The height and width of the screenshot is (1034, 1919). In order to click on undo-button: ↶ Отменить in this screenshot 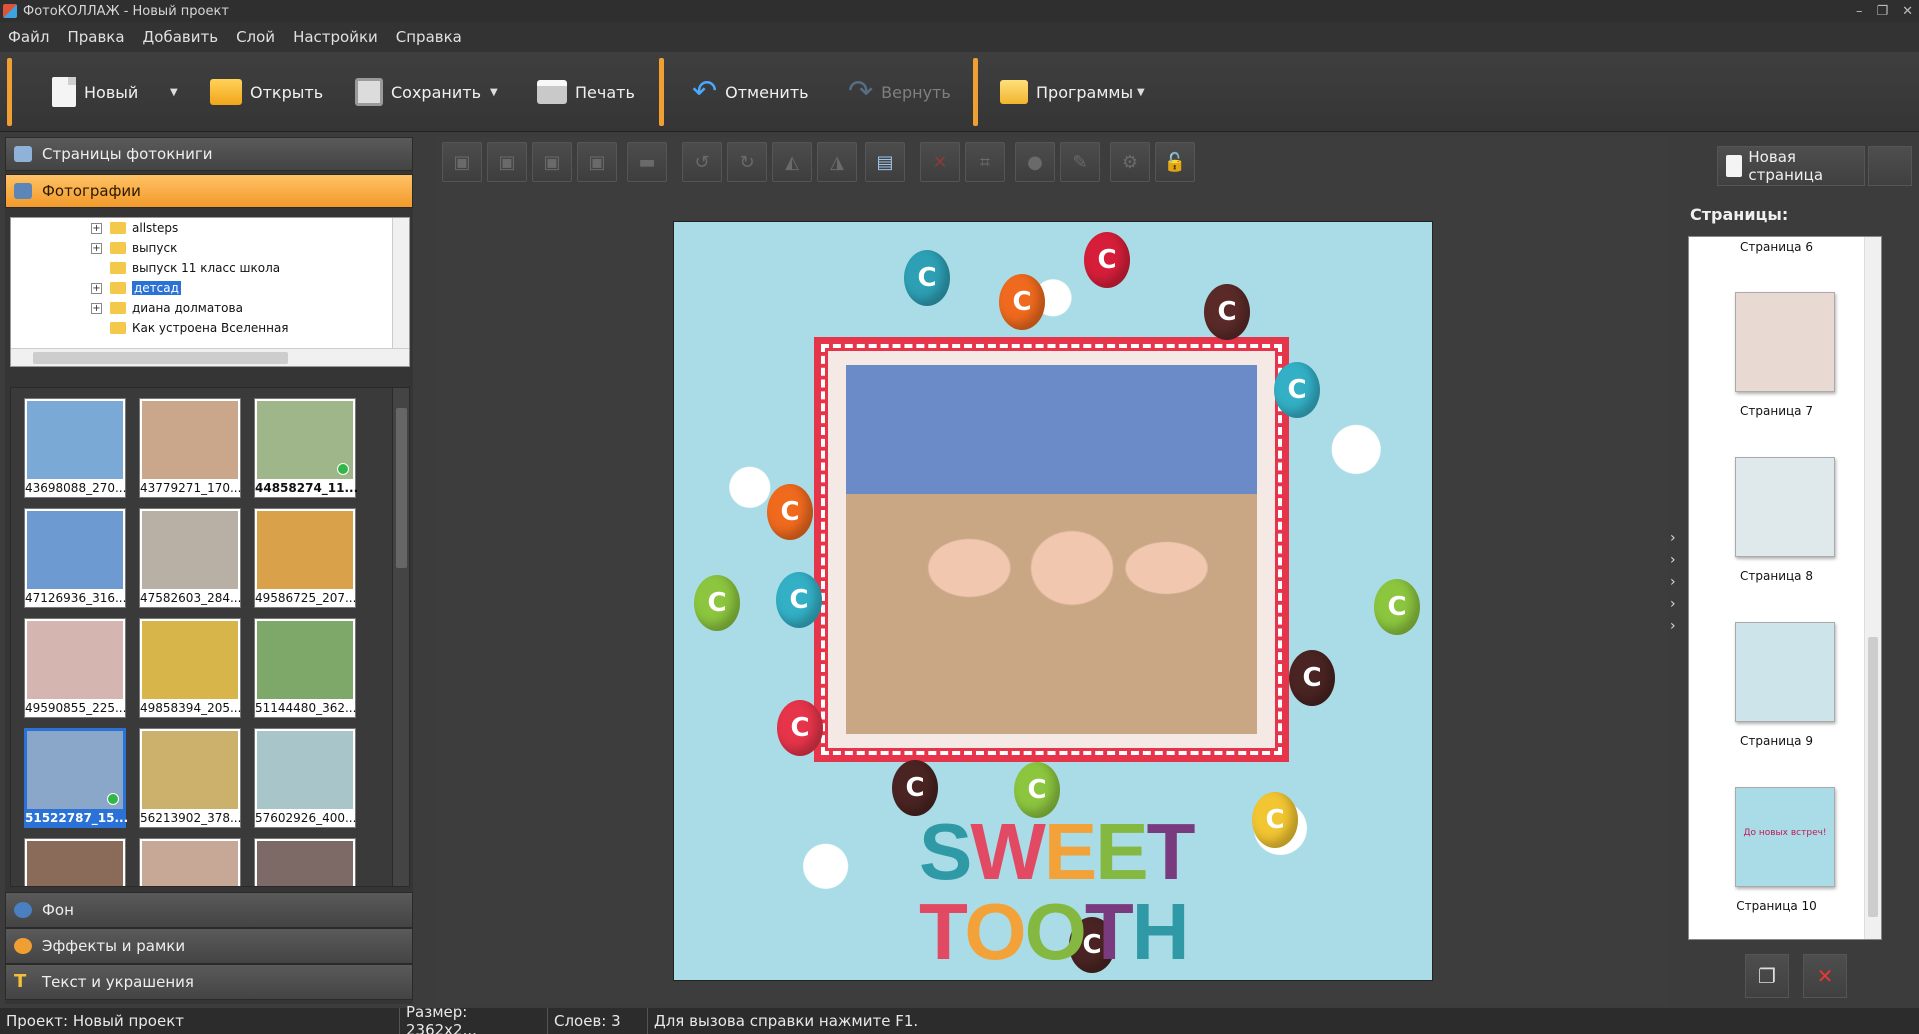, I will do `click(750, 92)`.